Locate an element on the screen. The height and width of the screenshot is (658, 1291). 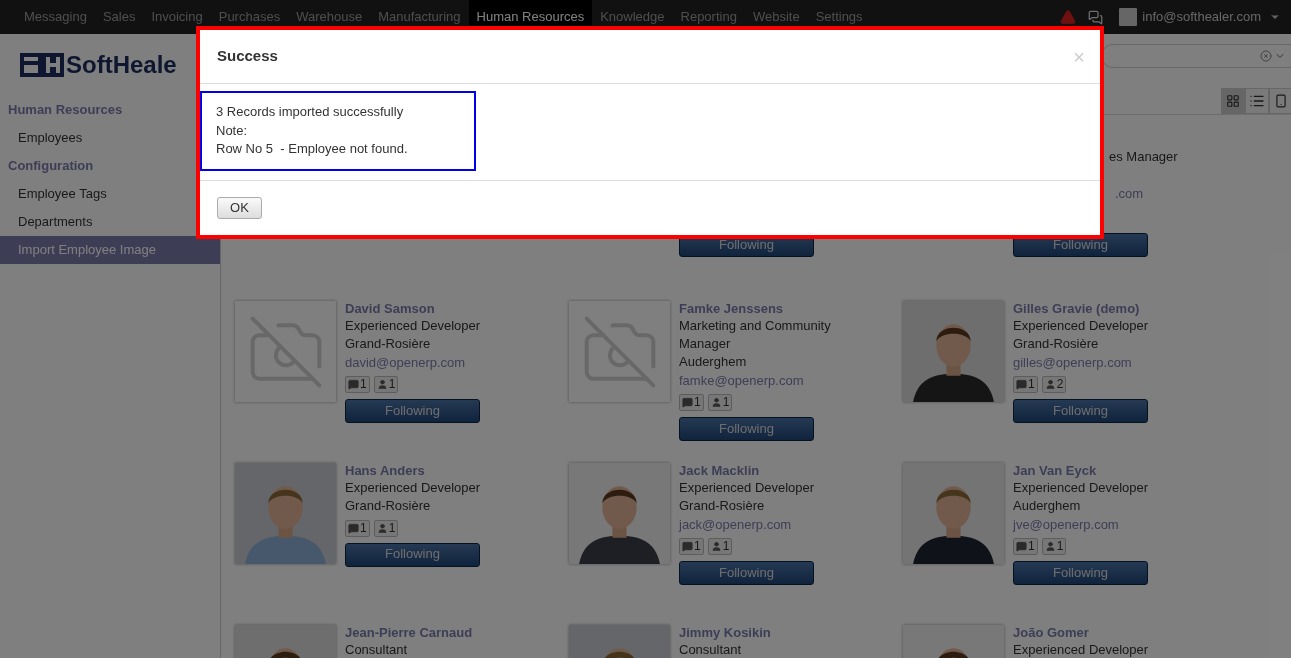
logo-icon is located at coordinates (42, 65).